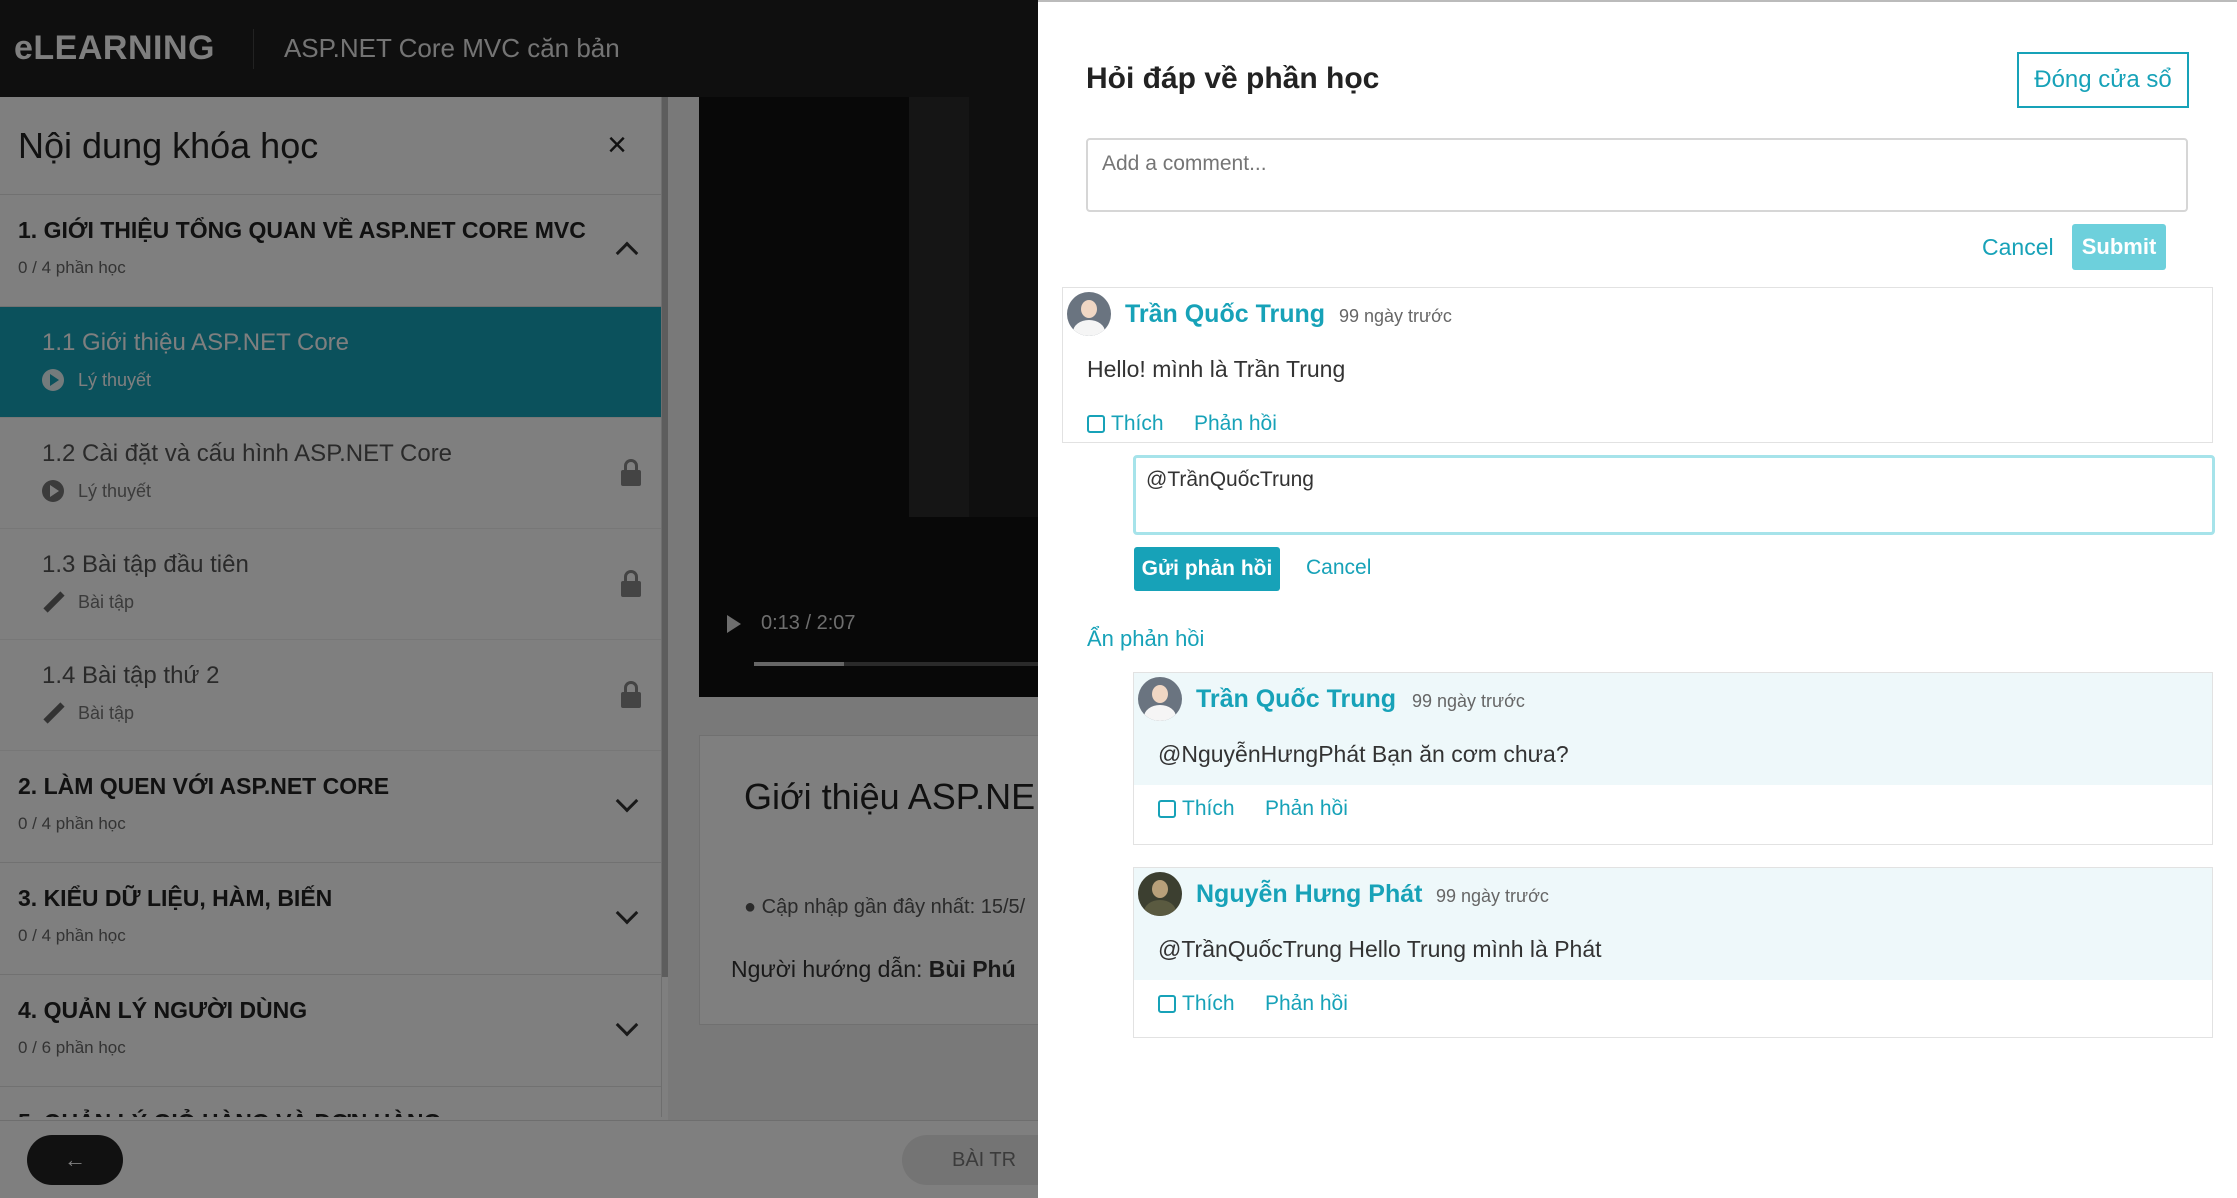  What do you see at coordinates (2018, 247) in the screenshot?
I see `comment-cancel-button: Cancel` at bounding box center [2018, 247].